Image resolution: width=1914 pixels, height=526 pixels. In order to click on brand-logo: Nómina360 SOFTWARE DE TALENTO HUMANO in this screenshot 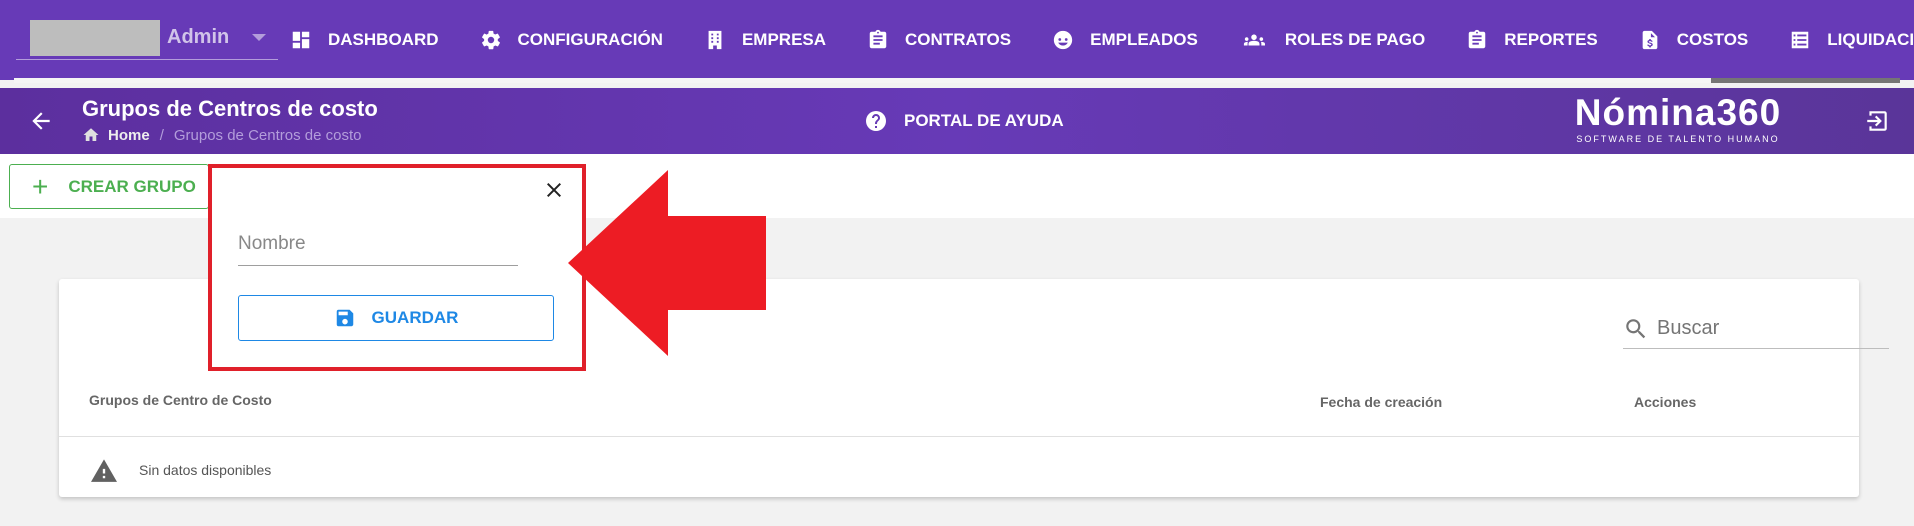, I will do `click(1678, 118)`.